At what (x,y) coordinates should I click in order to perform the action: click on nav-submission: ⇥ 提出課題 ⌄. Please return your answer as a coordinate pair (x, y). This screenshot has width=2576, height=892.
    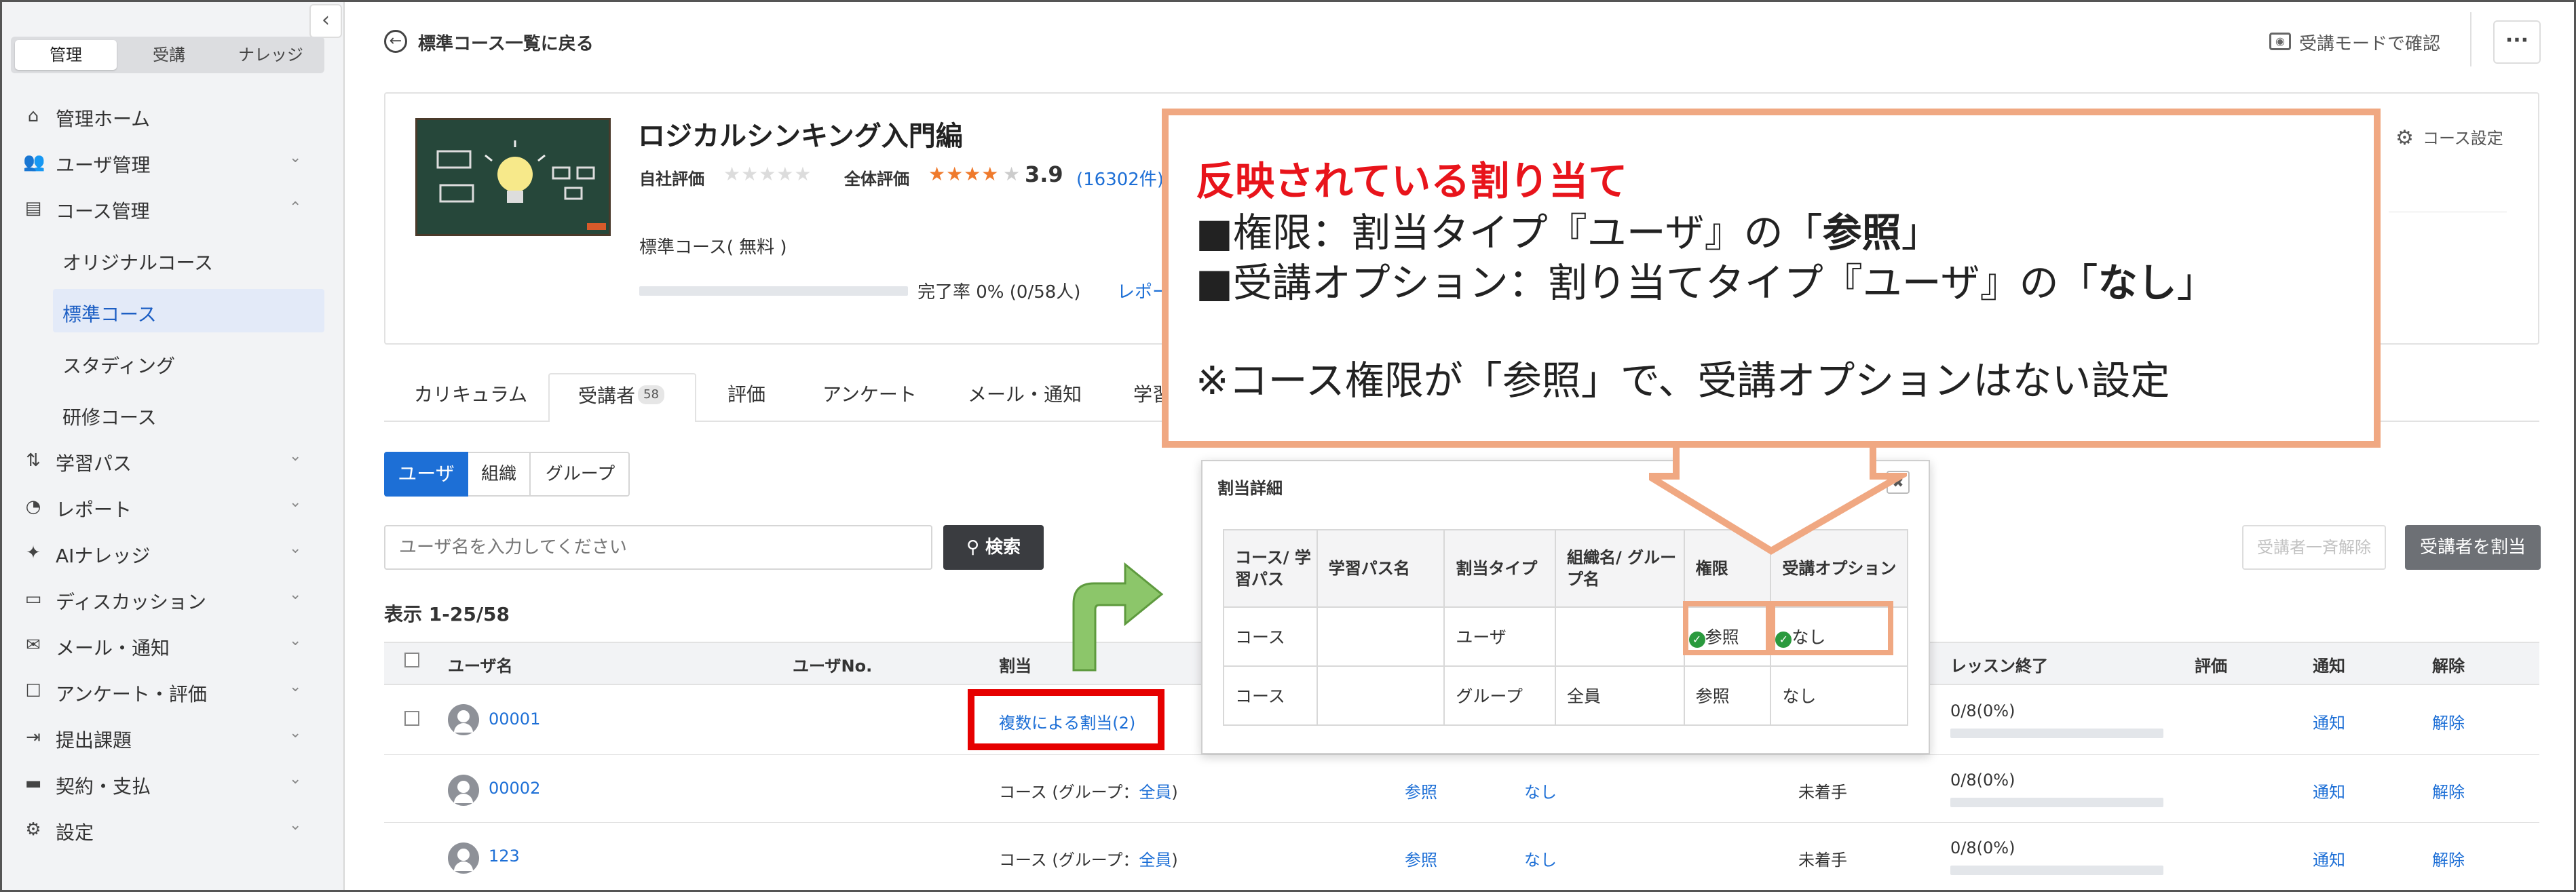
    Looking at the image, I should click on (172, 736).